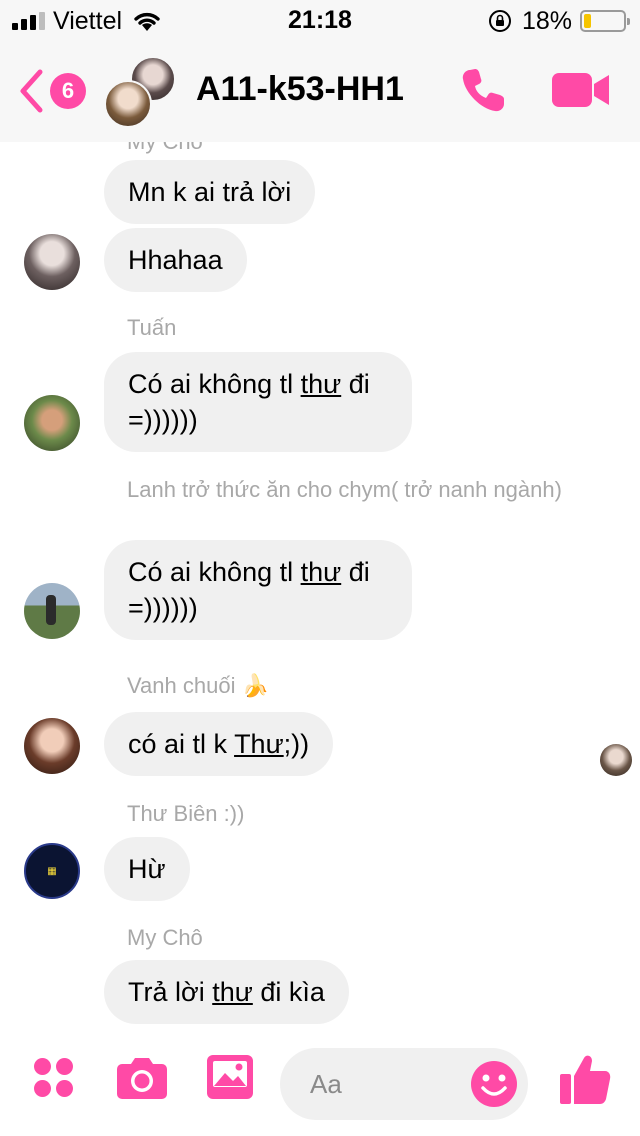  I want to click on avatar-figure, so click(51, 610).